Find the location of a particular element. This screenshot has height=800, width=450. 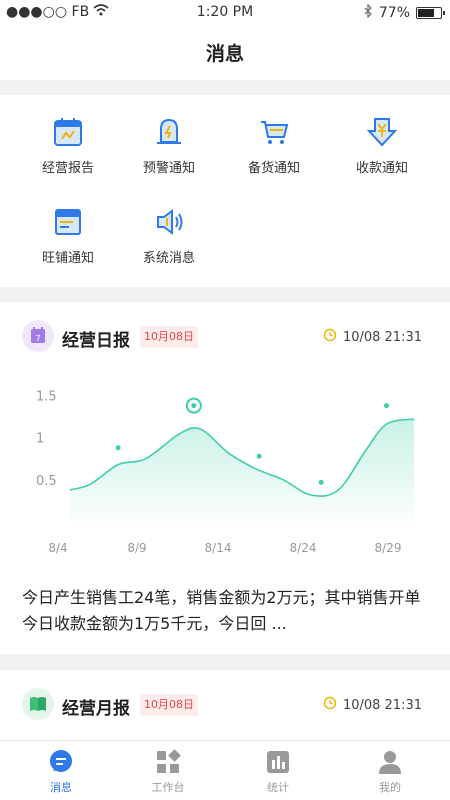

y-tick-label: 1.5 is located at coordinates (46, 396).